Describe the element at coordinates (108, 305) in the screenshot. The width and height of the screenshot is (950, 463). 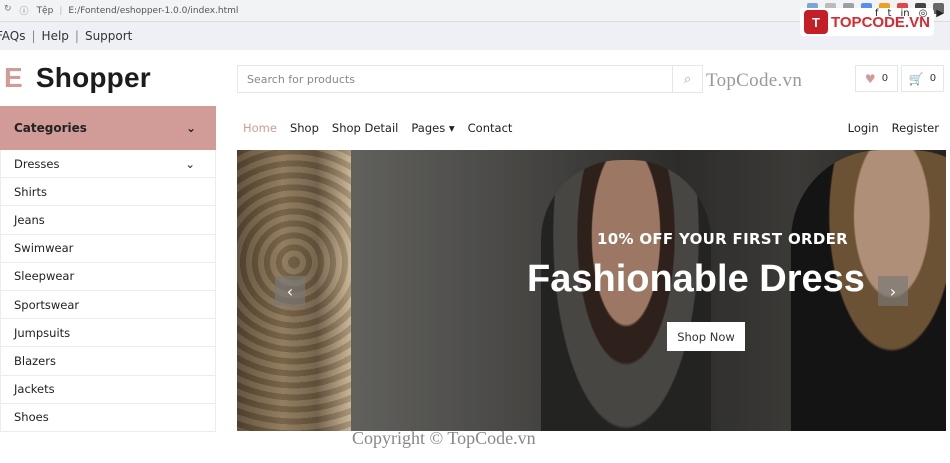
I see `category-item-sportswear: Sportswear` at that location.